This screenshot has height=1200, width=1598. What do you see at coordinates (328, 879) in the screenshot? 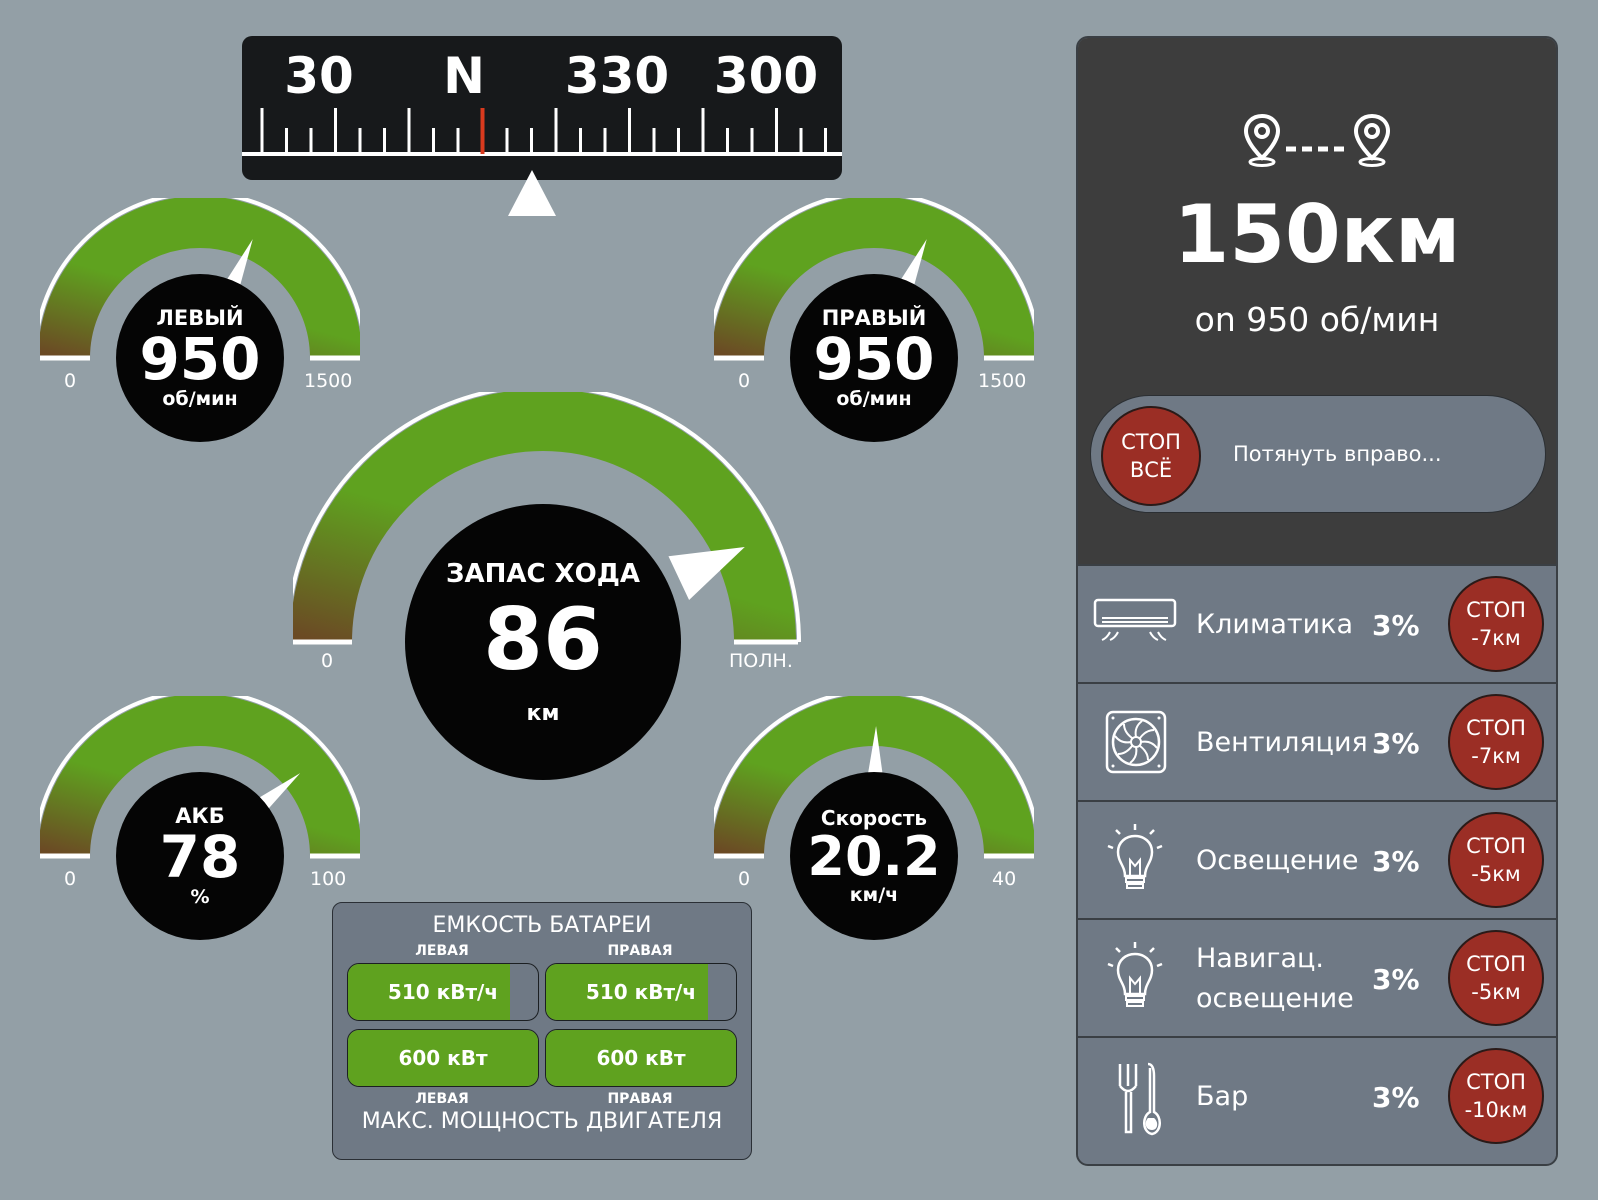
I see `battery-max: 100` at bounding box center [328, 879].